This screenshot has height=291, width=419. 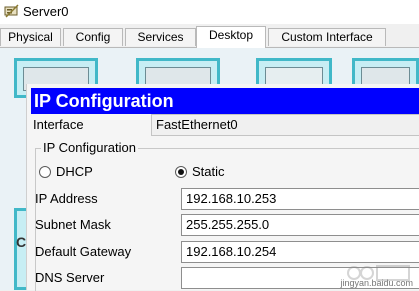 What do you see at coordinates (58, 124) in the screenshot?
I see `interface-label: Interface` at bounding box center [58, 124].